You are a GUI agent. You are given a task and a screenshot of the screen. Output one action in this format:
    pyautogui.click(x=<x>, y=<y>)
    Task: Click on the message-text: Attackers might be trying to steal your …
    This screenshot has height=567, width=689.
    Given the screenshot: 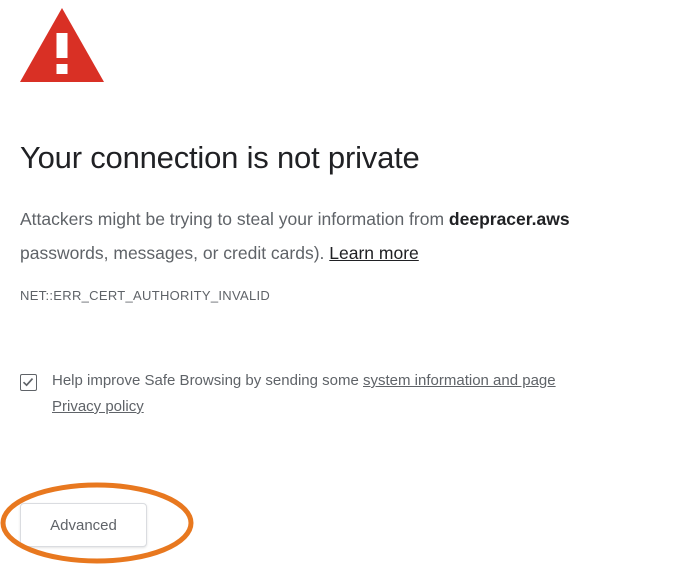 What is the action you would take?
    pyautogui.click(x=234, y=219)
    